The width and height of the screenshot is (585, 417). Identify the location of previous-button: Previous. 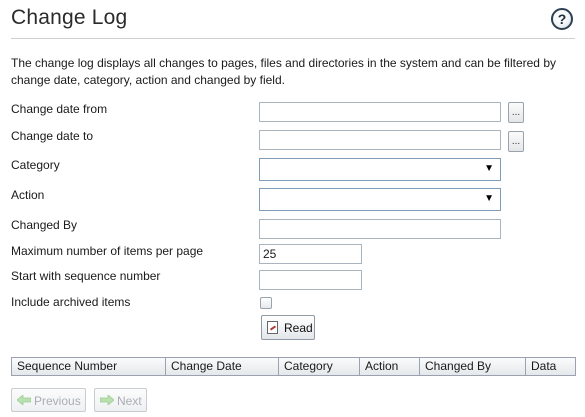
(48, 400).